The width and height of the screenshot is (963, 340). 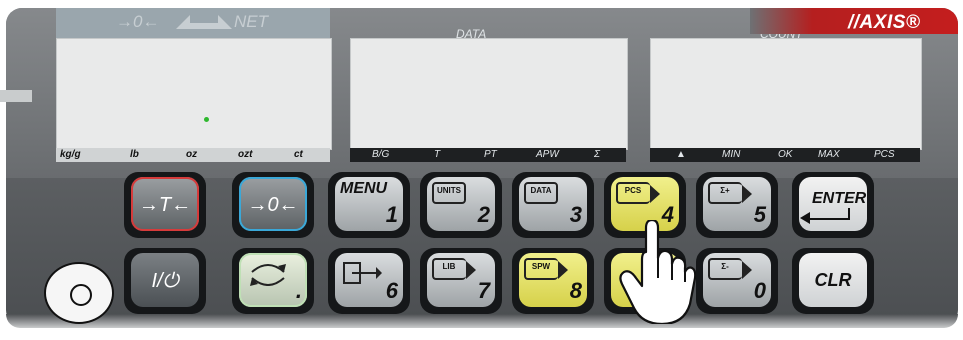 What do you see at coordinates (483, 214) in the screenshot?
I see `units-number: 2` at bounding box center [483, 214].